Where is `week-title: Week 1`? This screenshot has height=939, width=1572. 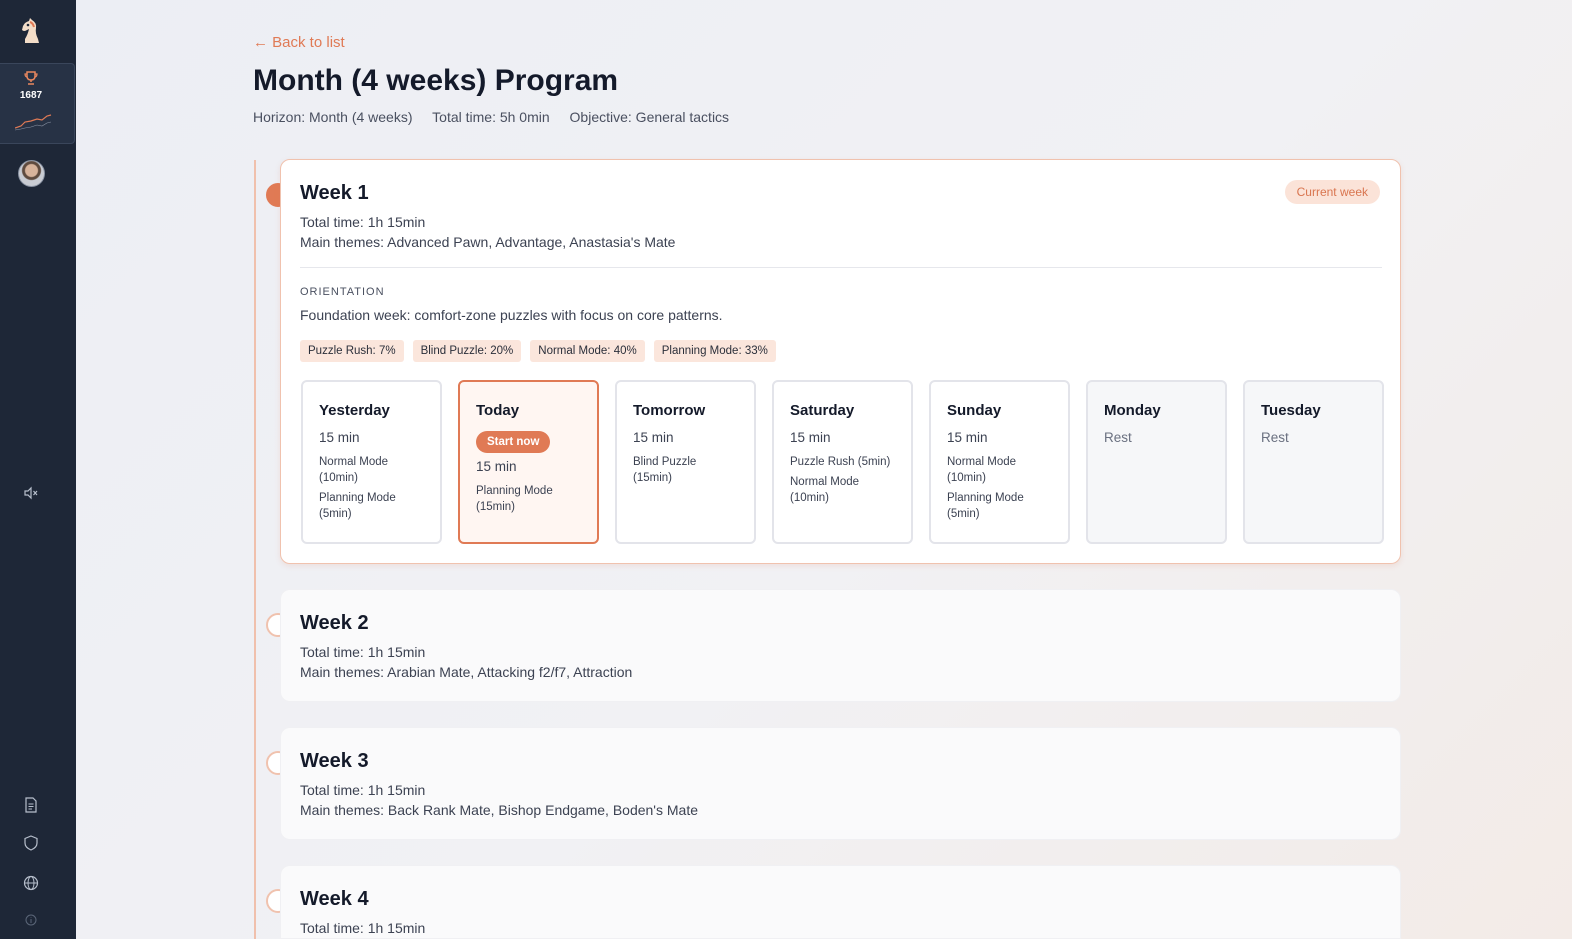
week-title: Week 1 is located at coordinates (334, 193).